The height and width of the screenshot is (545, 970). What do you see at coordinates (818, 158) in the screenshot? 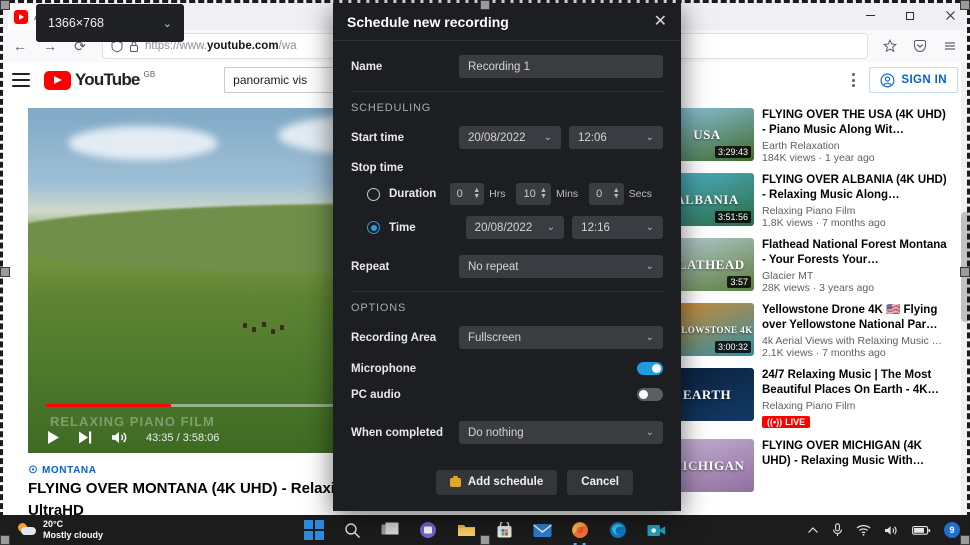
I see `video-stats: 184K views · 1 year ago` at bounding box center [818, 158].